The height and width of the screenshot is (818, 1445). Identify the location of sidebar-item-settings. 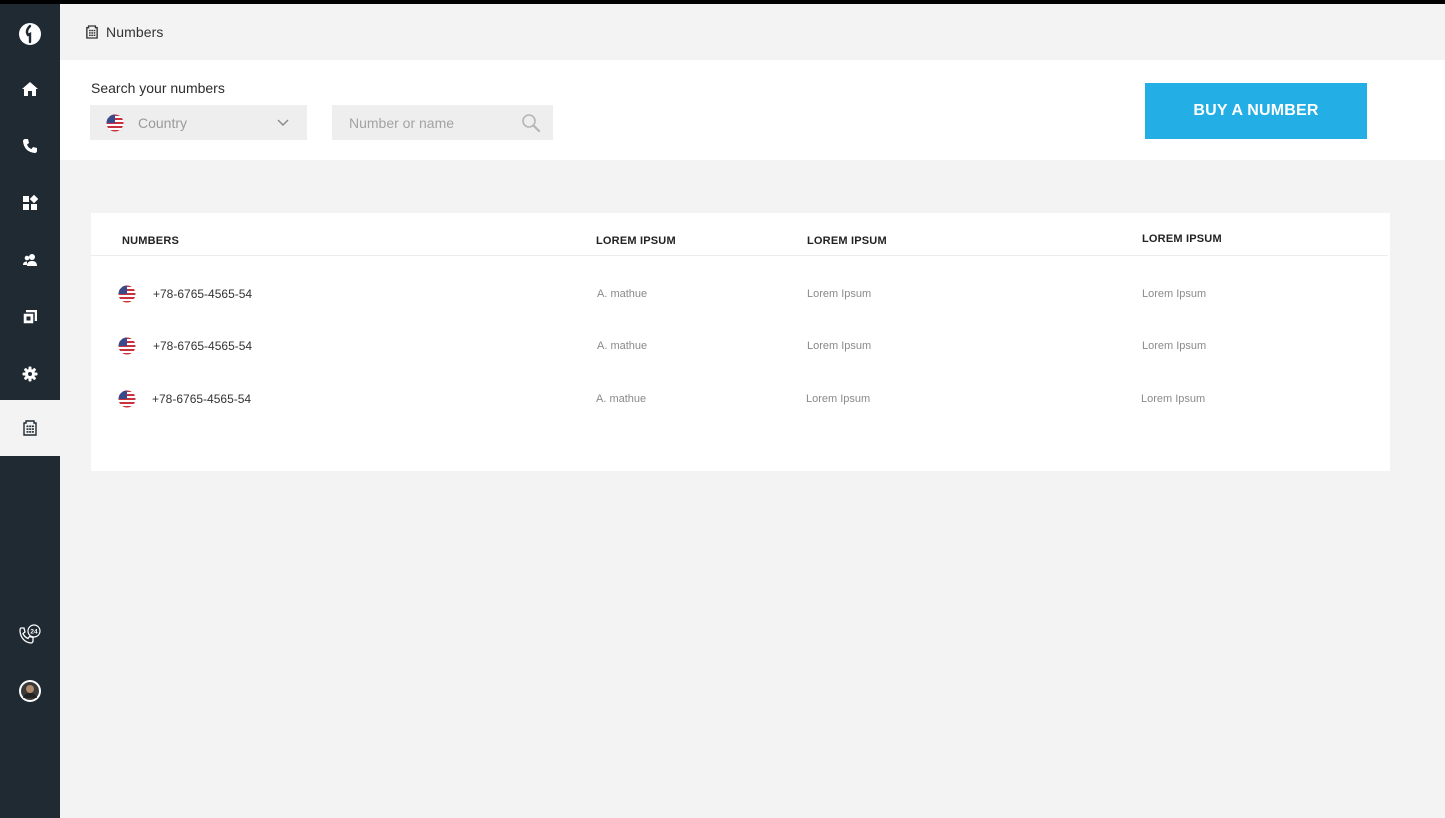
(30, 374).